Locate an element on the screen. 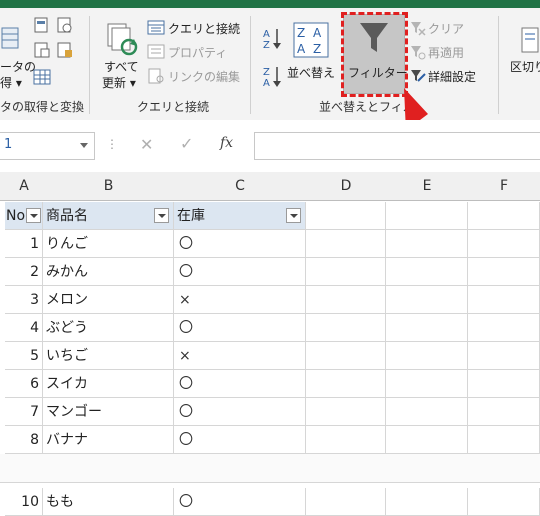  from-web-icon is located at coordinates (65, 25).